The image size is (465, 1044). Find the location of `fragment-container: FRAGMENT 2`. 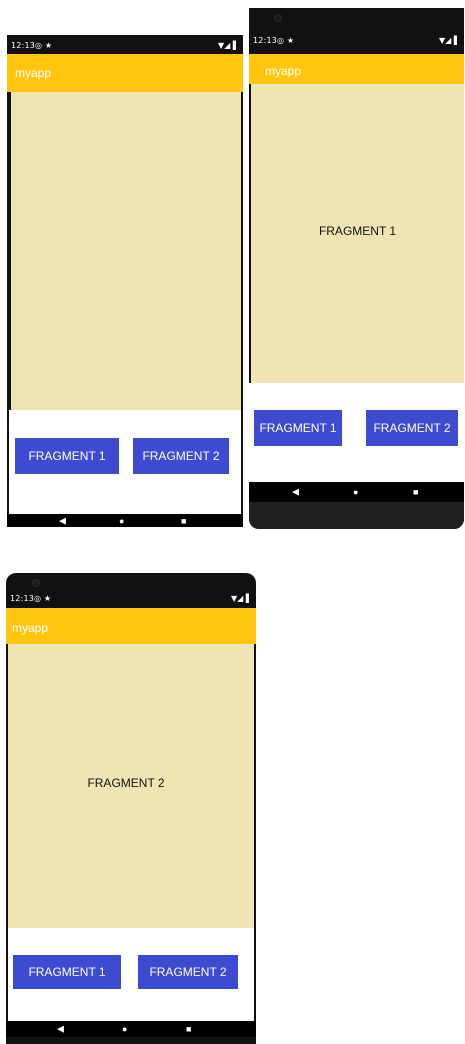

fragment-container: FRAGMENT 2 is located at coordinates (131, 786).